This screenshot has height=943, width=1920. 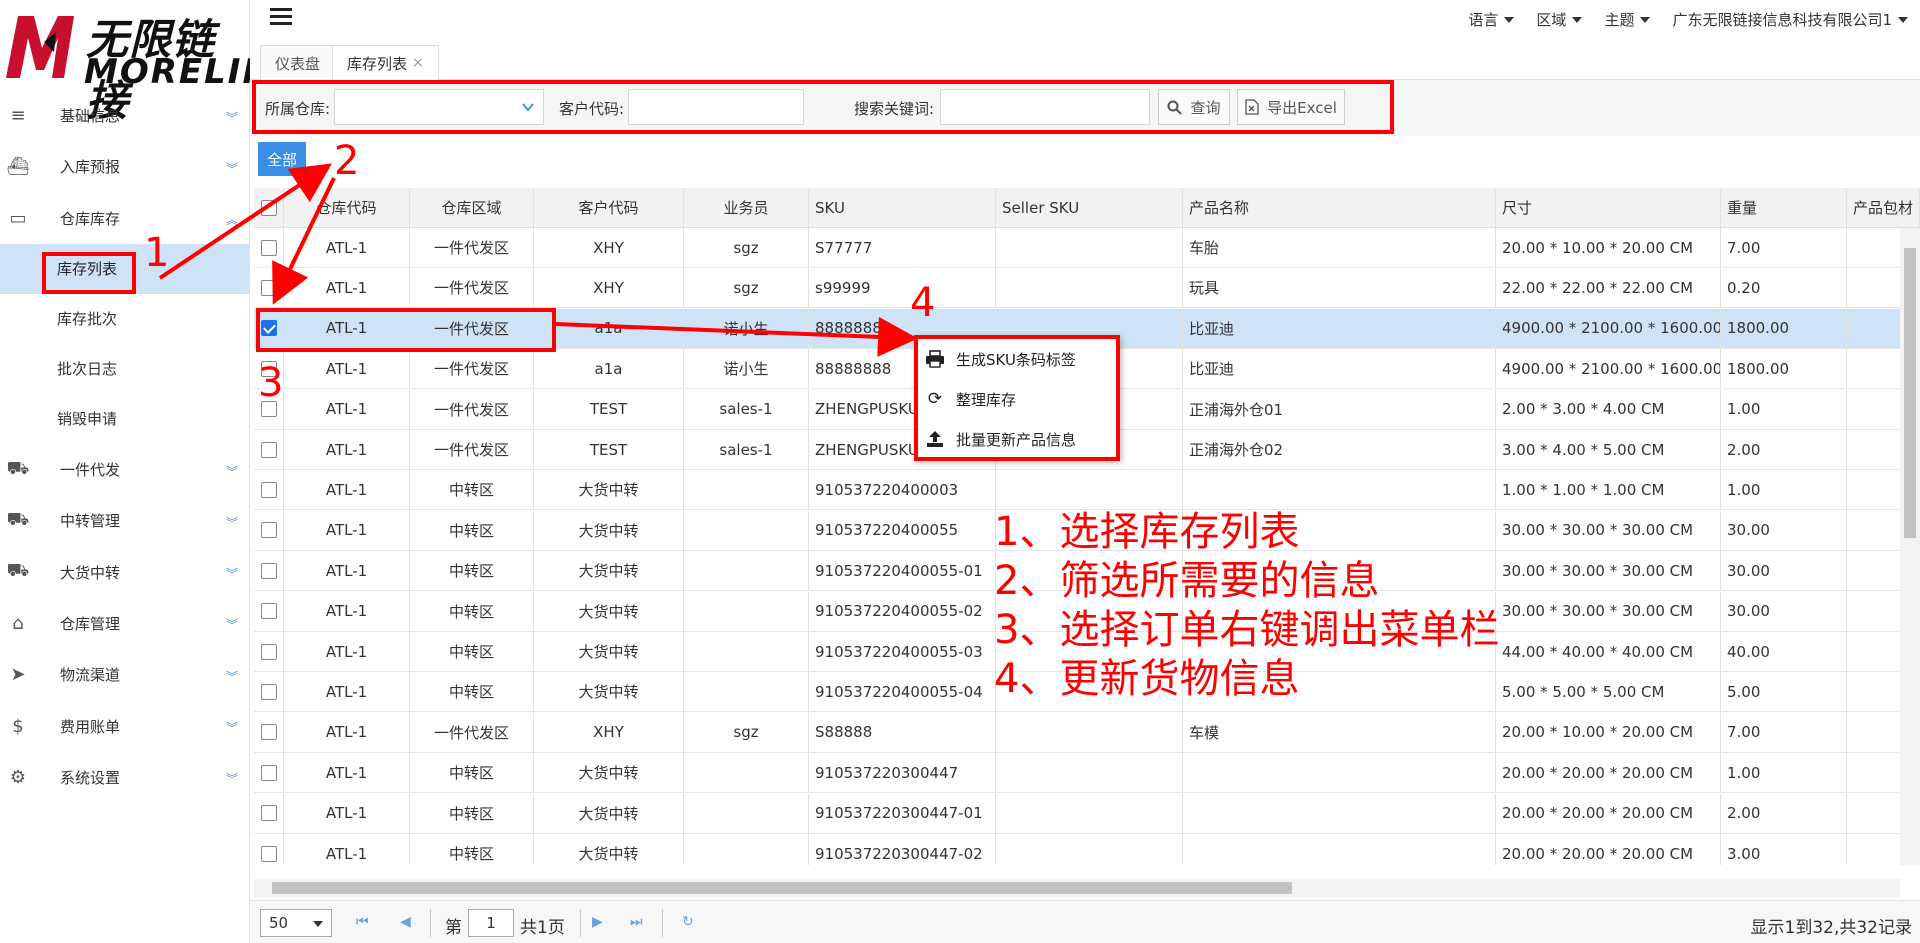 What do you see at coordinates (472, 207) in the screenshot?
I see `col-header-warehouse-area: 仓库区域` at bounding box center [472, 207].